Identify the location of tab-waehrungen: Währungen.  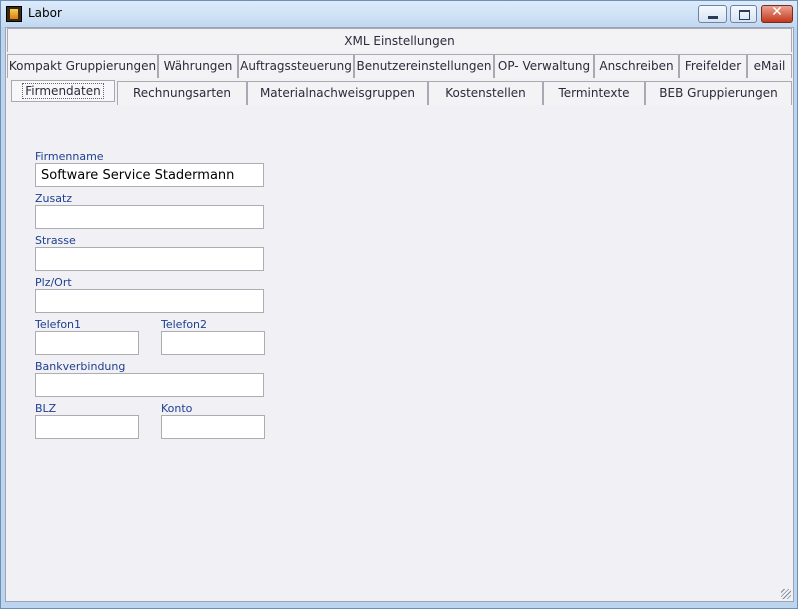
(198, 66).